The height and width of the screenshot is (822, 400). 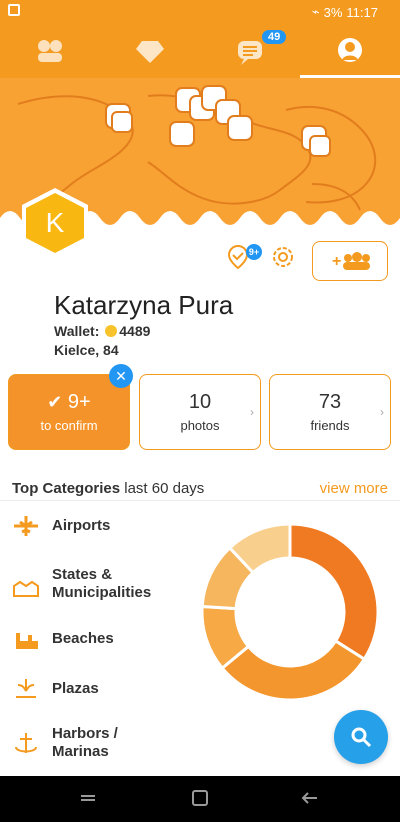 I want to click on photos-count: 10, so click(x=200, y=402).